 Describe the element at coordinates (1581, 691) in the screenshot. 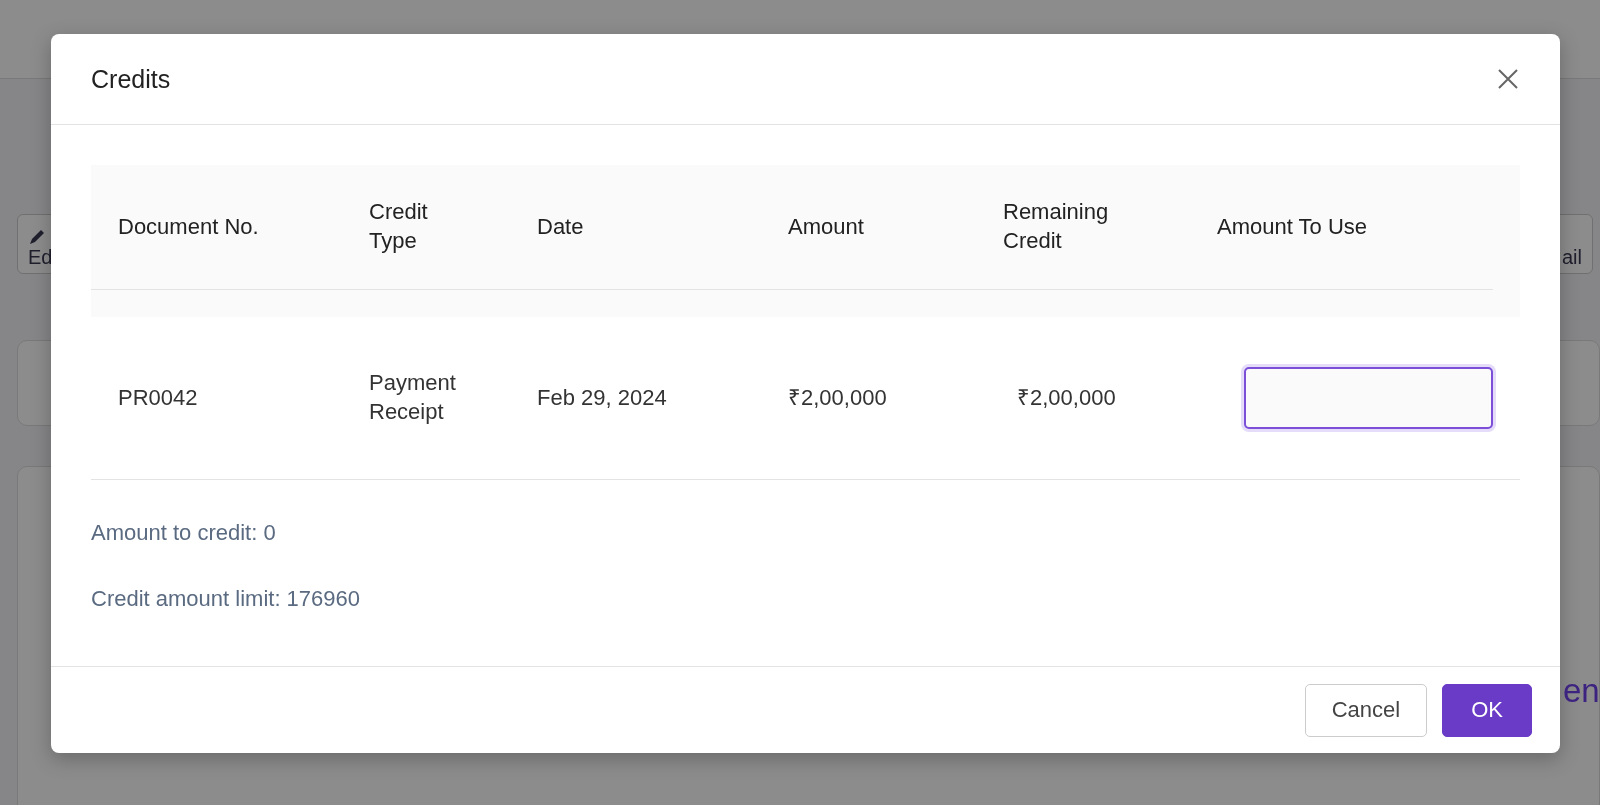

I see `heading-text: en` at that location.